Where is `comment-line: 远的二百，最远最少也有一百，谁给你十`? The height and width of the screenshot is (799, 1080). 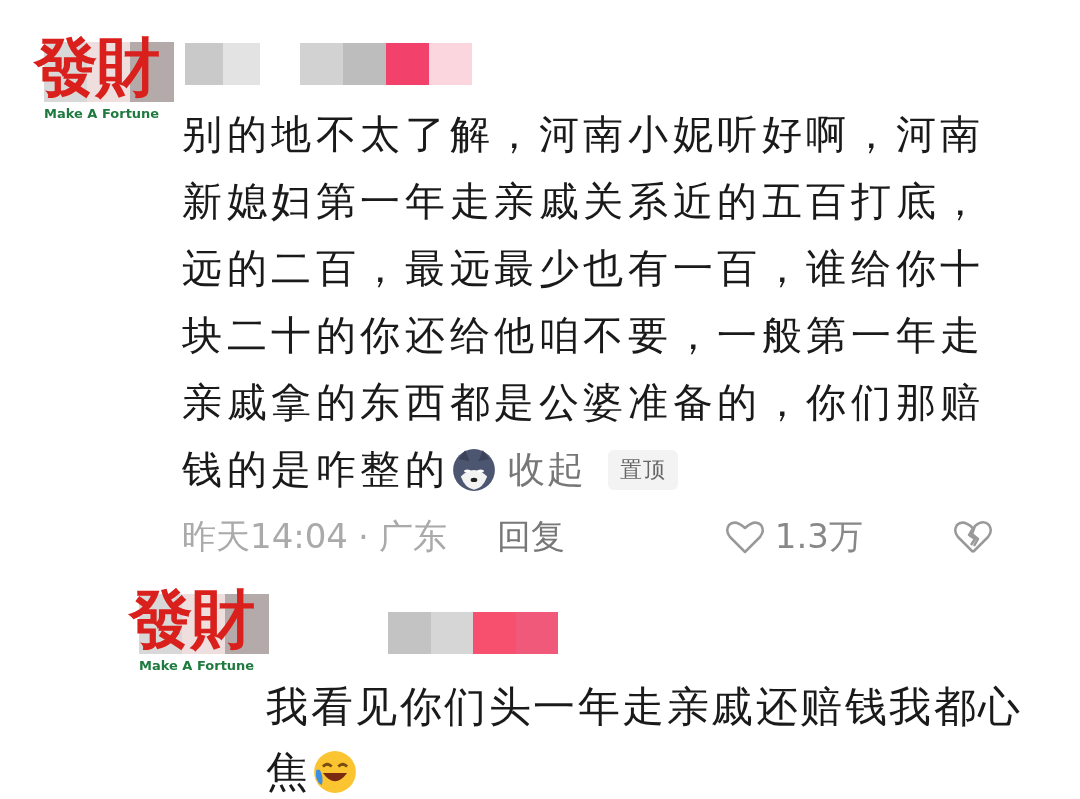 comment-line: 远的二百，最远最少也有一百，谁给你十 is located at coordinates (583, 268).